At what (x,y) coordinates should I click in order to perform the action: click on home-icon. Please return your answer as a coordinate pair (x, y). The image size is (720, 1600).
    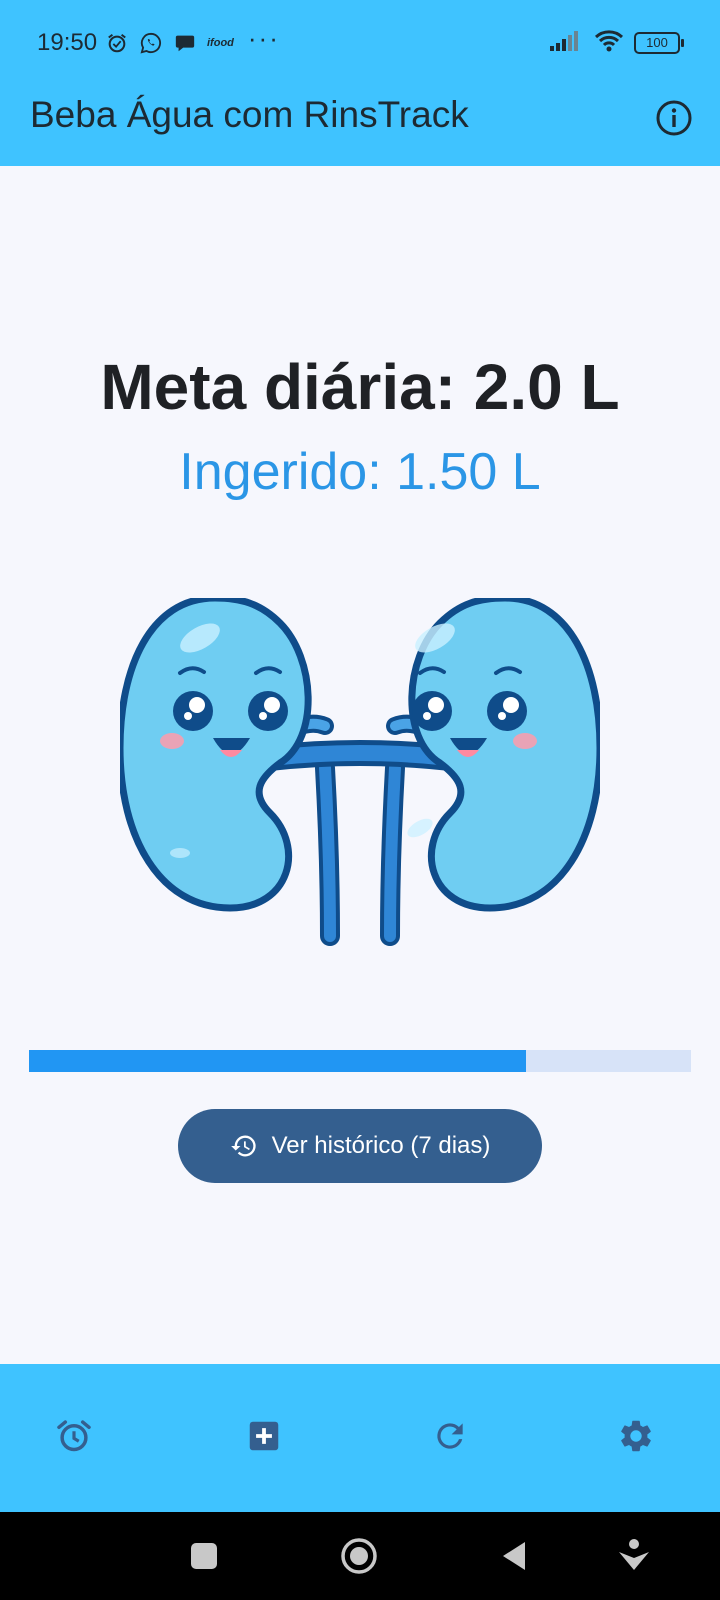
    Looking at the image, I should click on (359, 1556).